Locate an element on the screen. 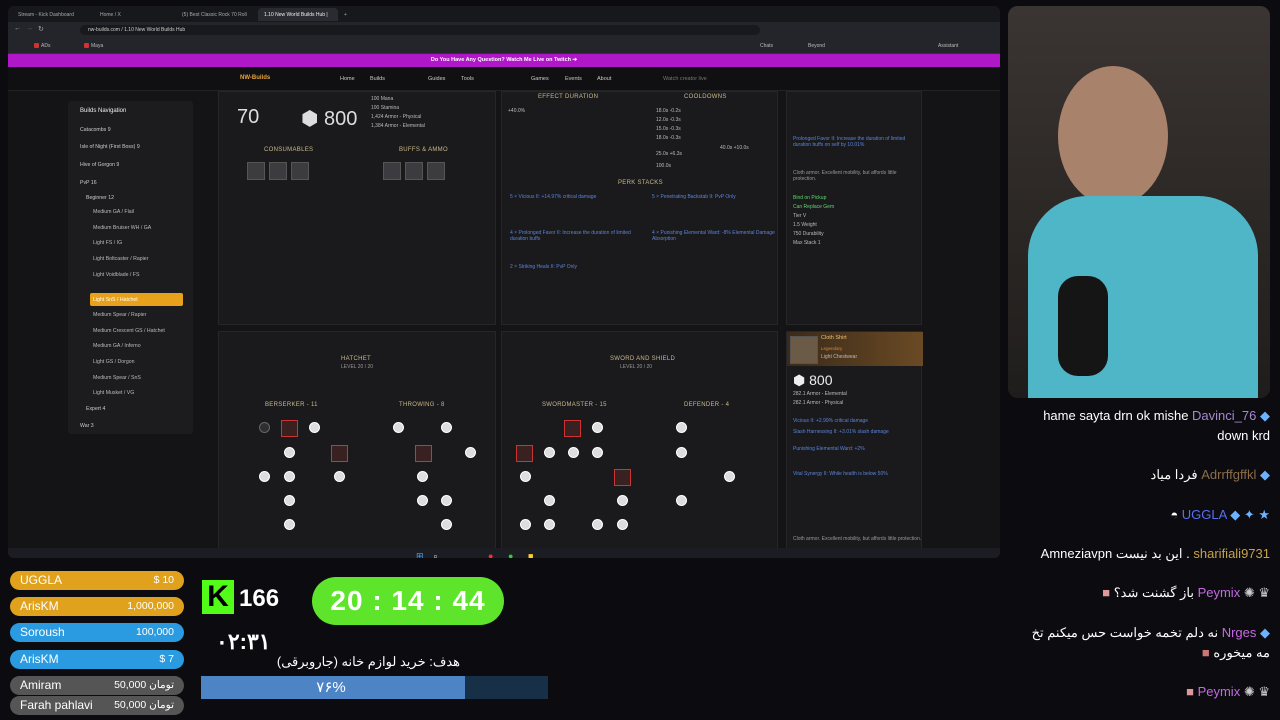 Image resolution: width=1280 pixels, height=720 pixels. new-tab-button: + is located at coordinates (344, 14).